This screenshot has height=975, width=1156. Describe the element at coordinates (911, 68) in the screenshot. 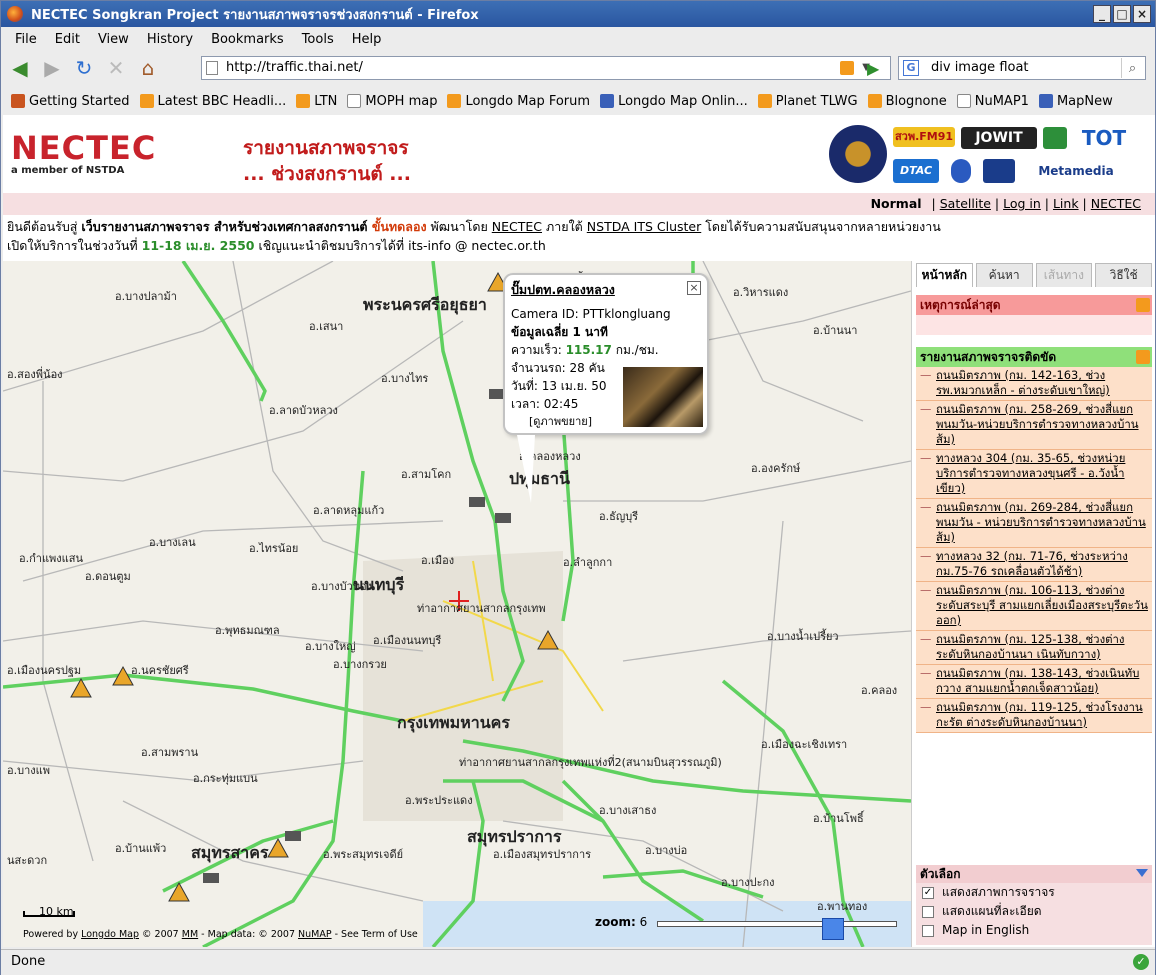

I see `google-icon: G` at that location.